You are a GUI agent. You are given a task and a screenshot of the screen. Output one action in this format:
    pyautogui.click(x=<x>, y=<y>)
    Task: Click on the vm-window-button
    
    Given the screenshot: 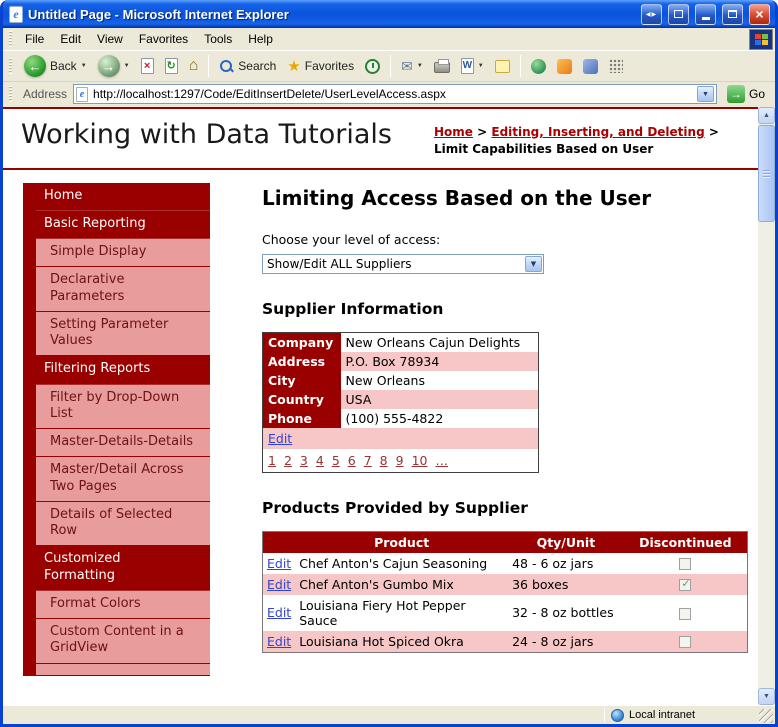 What is the action you would take?
    pyautogui.click(x=678, y=14)
    